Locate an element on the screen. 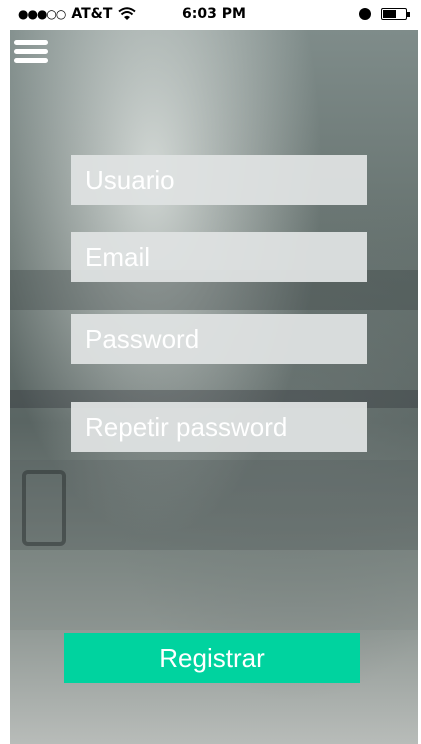  signal-strength-icon: ●●●○○ is located at coordinates (42, 14).